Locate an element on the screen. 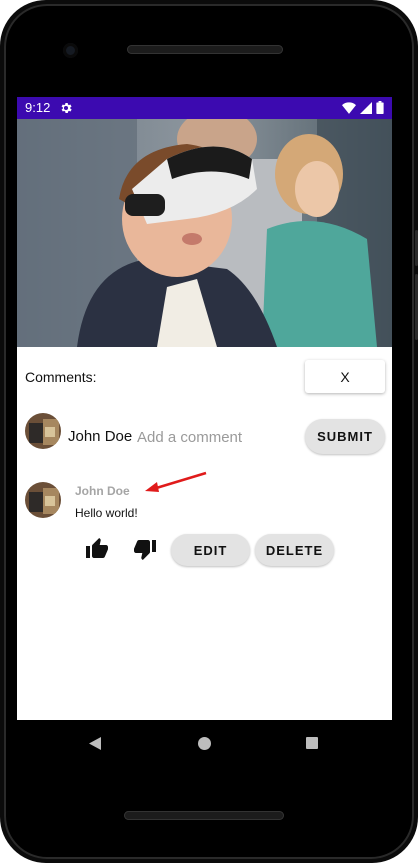 The image size is (418, 863). comments-header: Comments: X is located at coordinates (204, 372).